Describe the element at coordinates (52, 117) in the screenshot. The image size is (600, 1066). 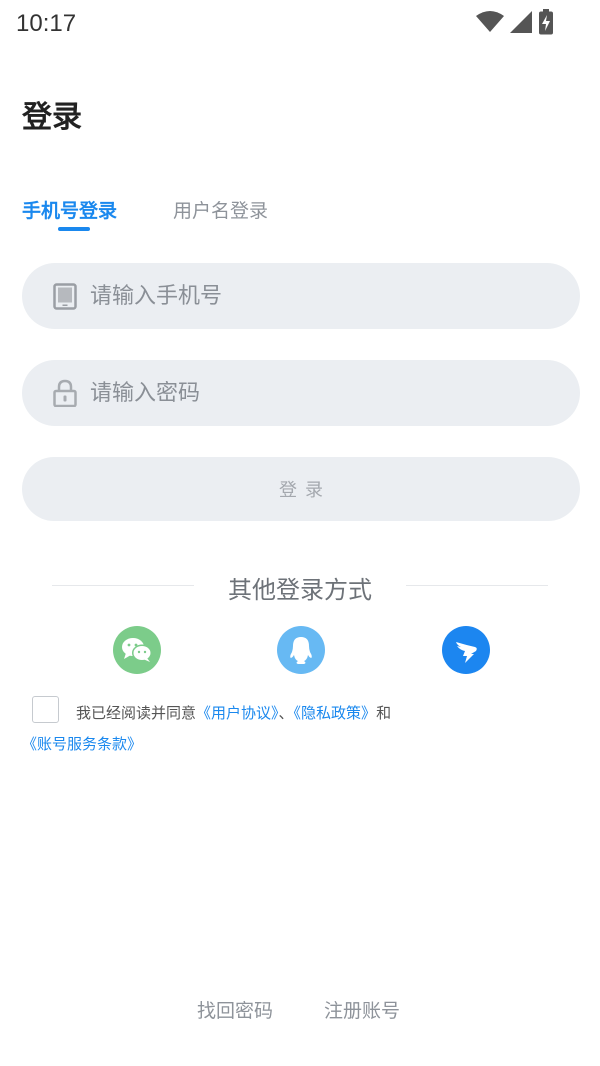
I see `page-title: 登录` at that location.